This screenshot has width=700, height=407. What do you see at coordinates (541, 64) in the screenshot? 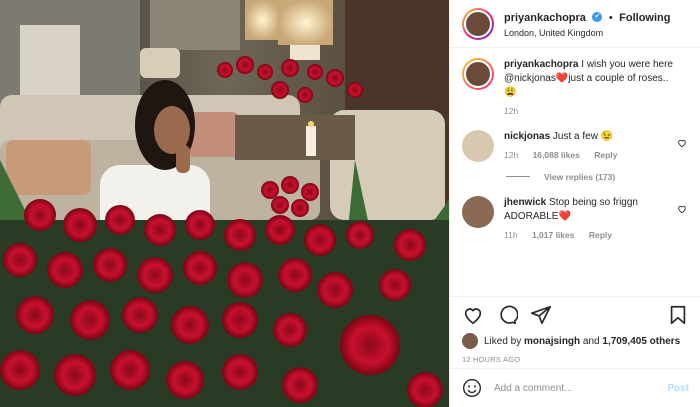
I see `comment-username: priyankachopra` at bounding box center [541, 64].